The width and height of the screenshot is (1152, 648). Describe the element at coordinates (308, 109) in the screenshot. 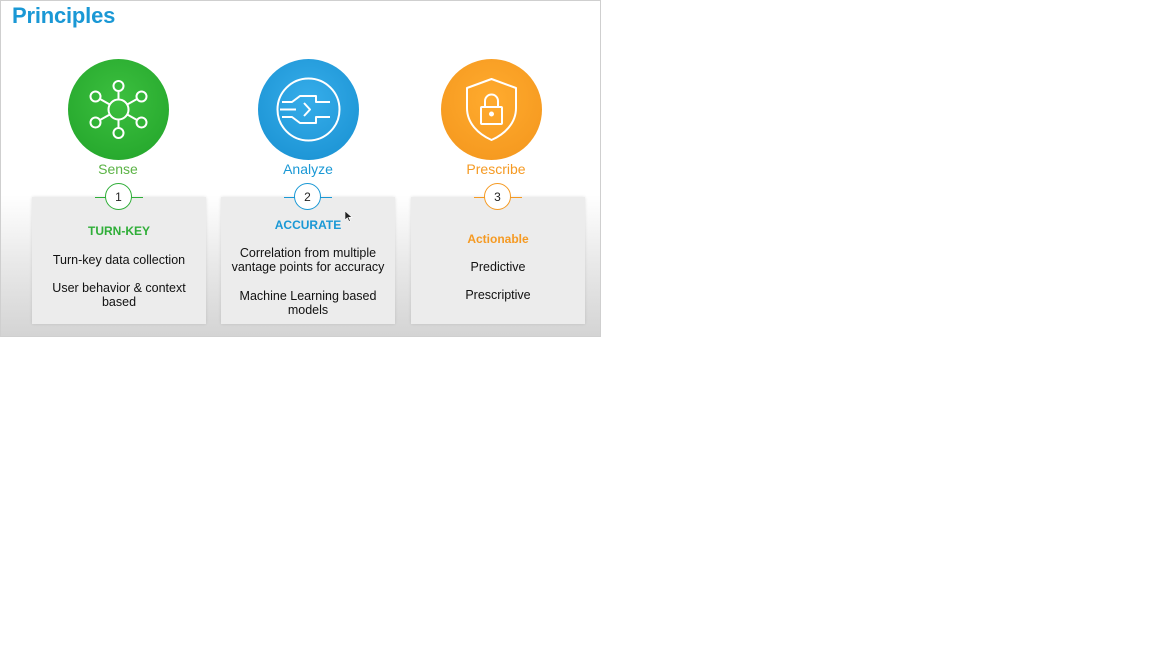

I see `analyze-circle` at that location.